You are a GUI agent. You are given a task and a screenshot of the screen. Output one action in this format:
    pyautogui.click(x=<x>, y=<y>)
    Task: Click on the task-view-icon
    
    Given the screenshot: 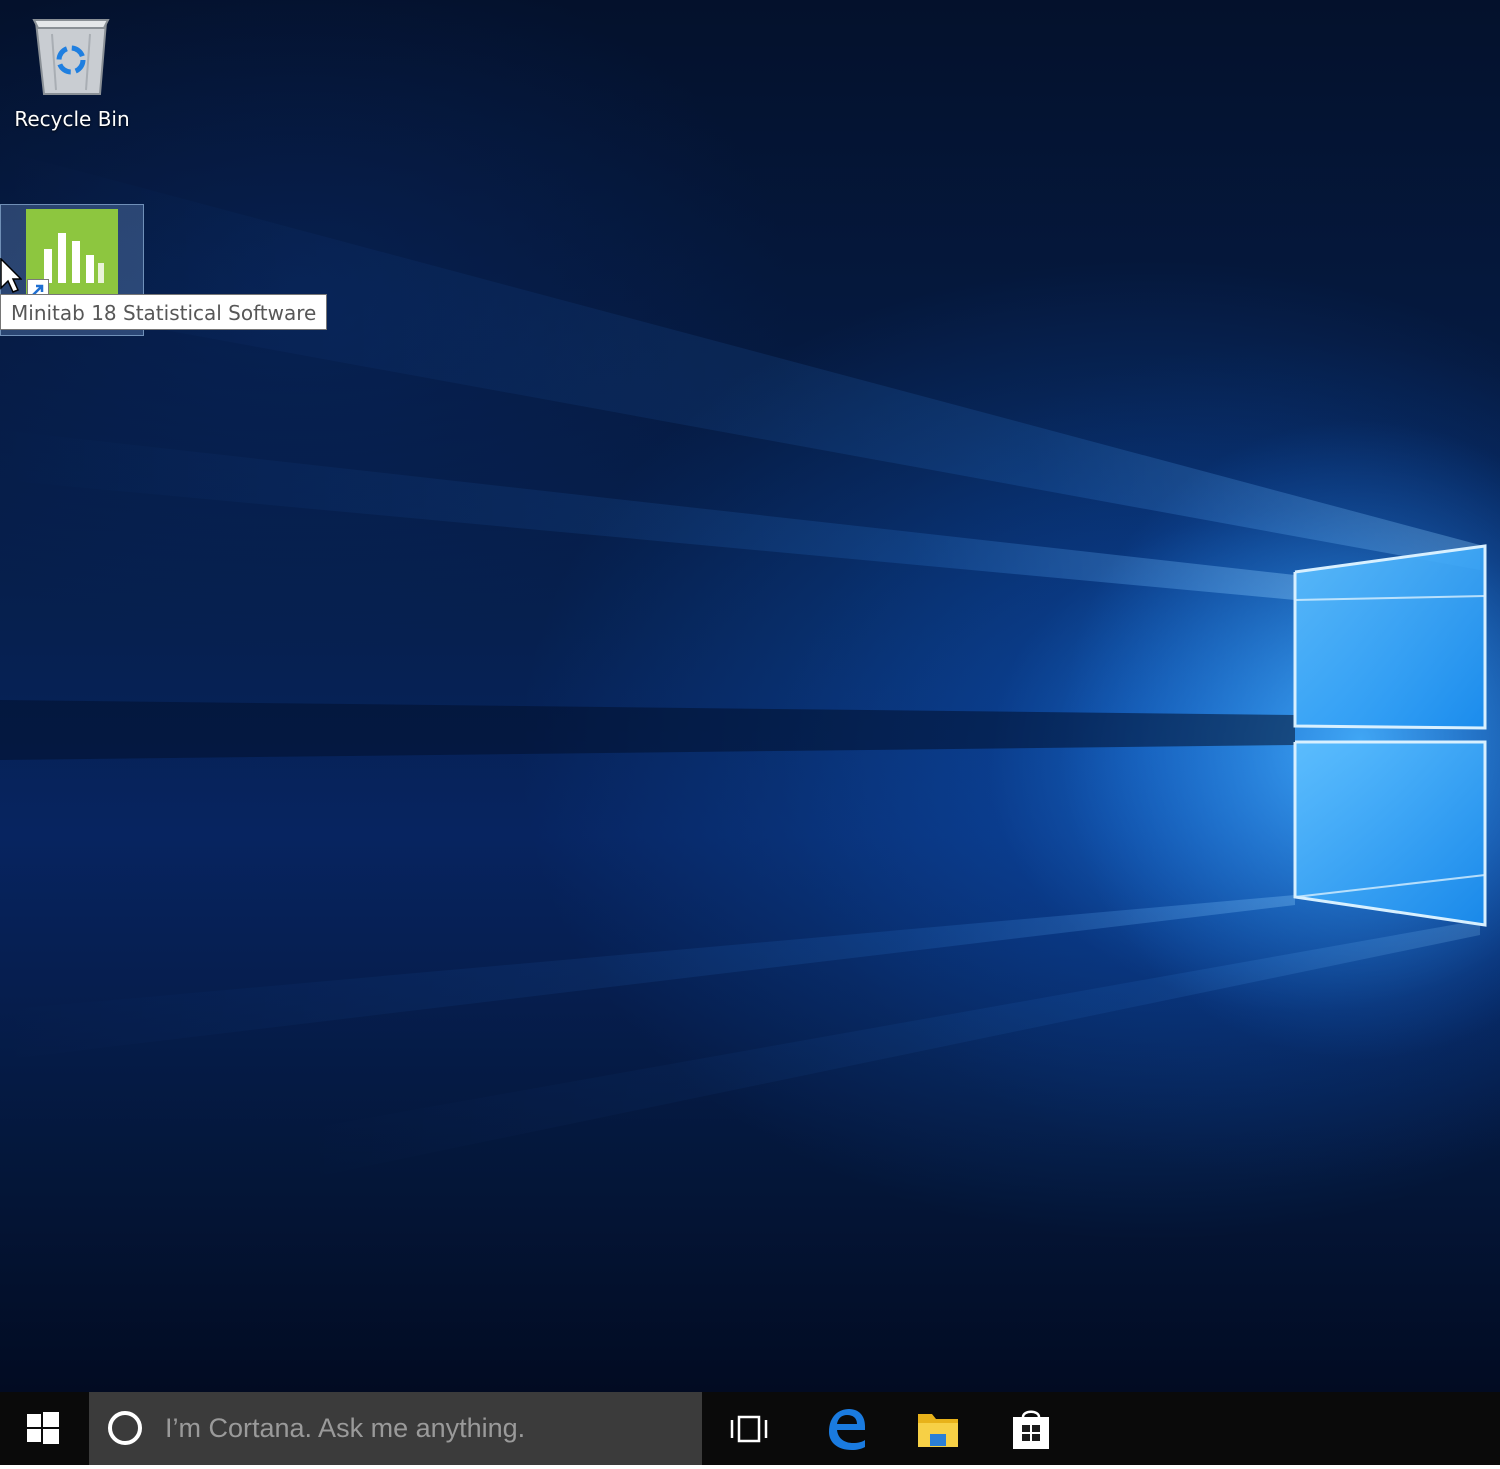 What is the action you would take?
    pyautogui.click(x=749, y=1429)
    